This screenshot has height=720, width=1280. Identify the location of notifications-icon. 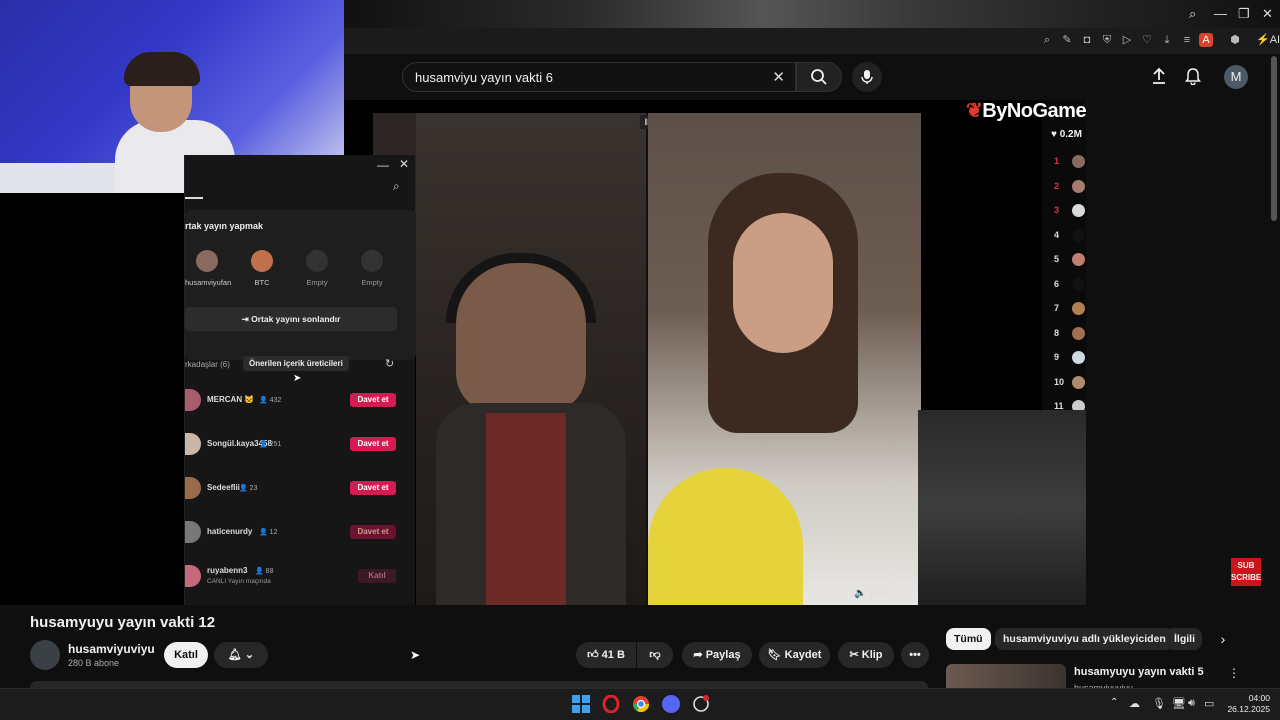
(1193, 76).